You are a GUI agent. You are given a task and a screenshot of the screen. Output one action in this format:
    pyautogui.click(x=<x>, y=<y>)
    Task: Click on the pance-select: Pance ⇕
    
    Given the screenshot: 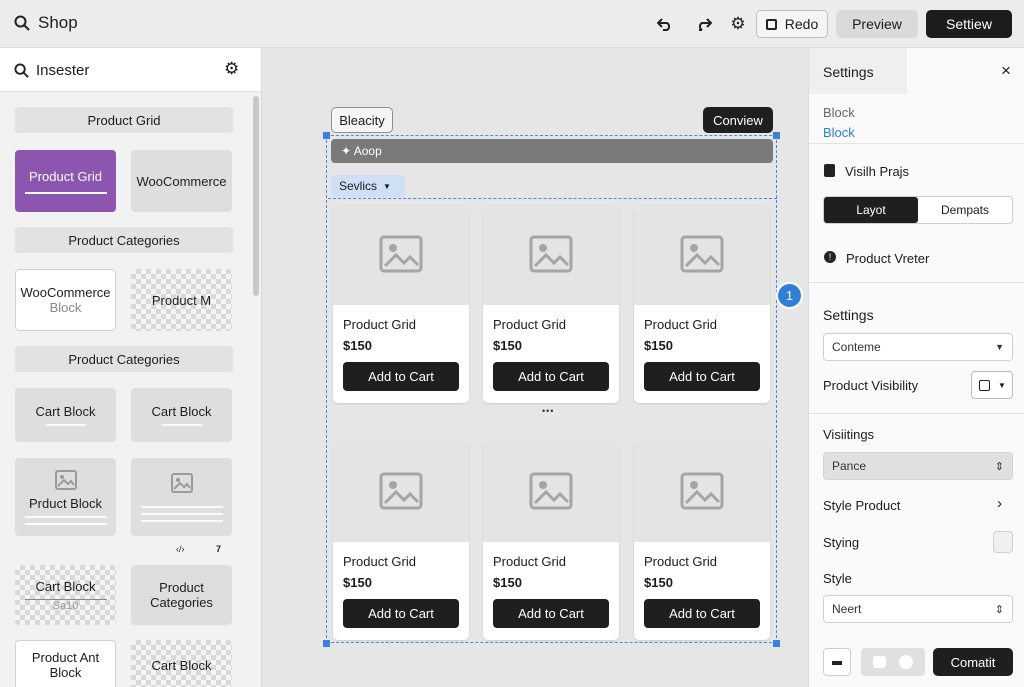 What is the action you would take?
    pyautogui.click(x=918, y=466)
    